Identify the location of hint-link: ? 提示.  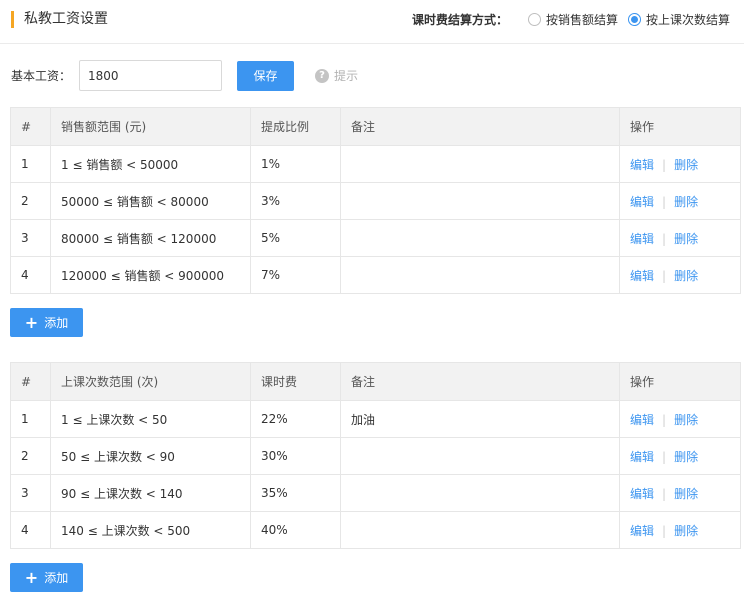
(336, 75).